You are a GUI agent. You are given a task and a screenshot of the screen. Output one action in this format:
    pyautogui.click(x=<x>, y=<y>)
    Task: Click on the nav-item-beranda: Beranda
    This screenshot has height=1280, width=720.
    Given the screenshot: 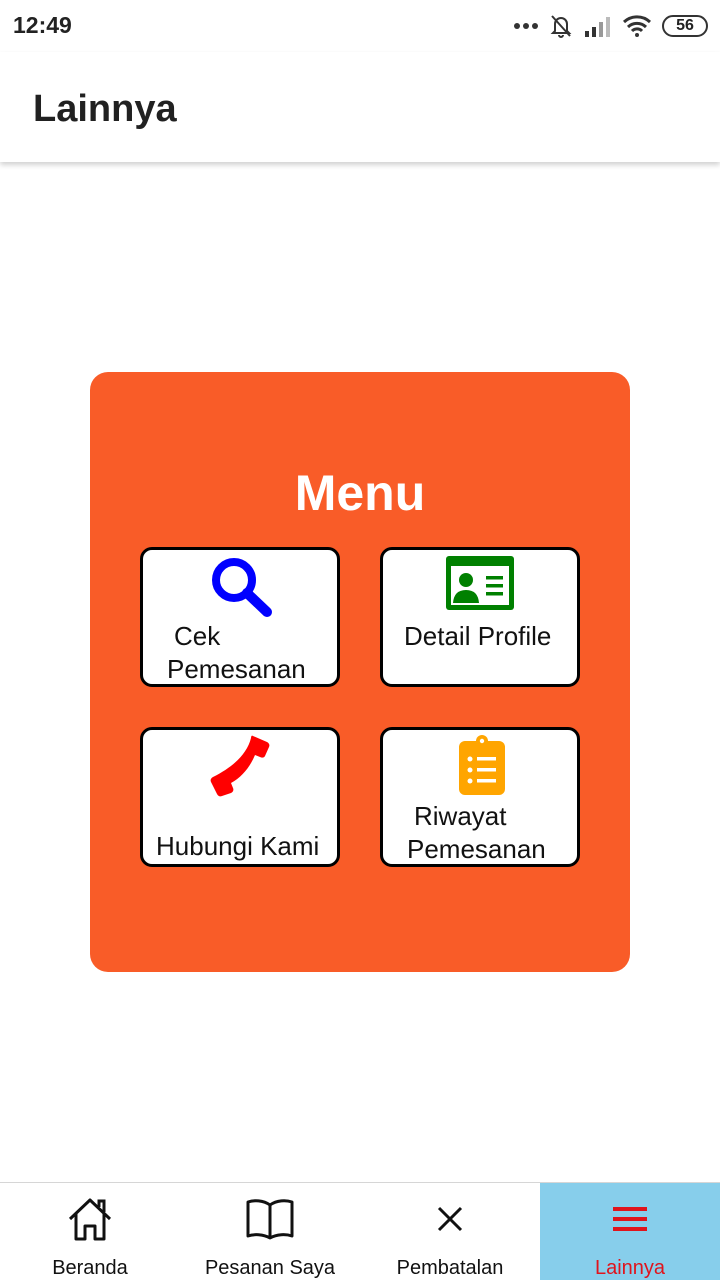 What is the action you would take?
    pyautogui.click(x=90, y=1231)
    